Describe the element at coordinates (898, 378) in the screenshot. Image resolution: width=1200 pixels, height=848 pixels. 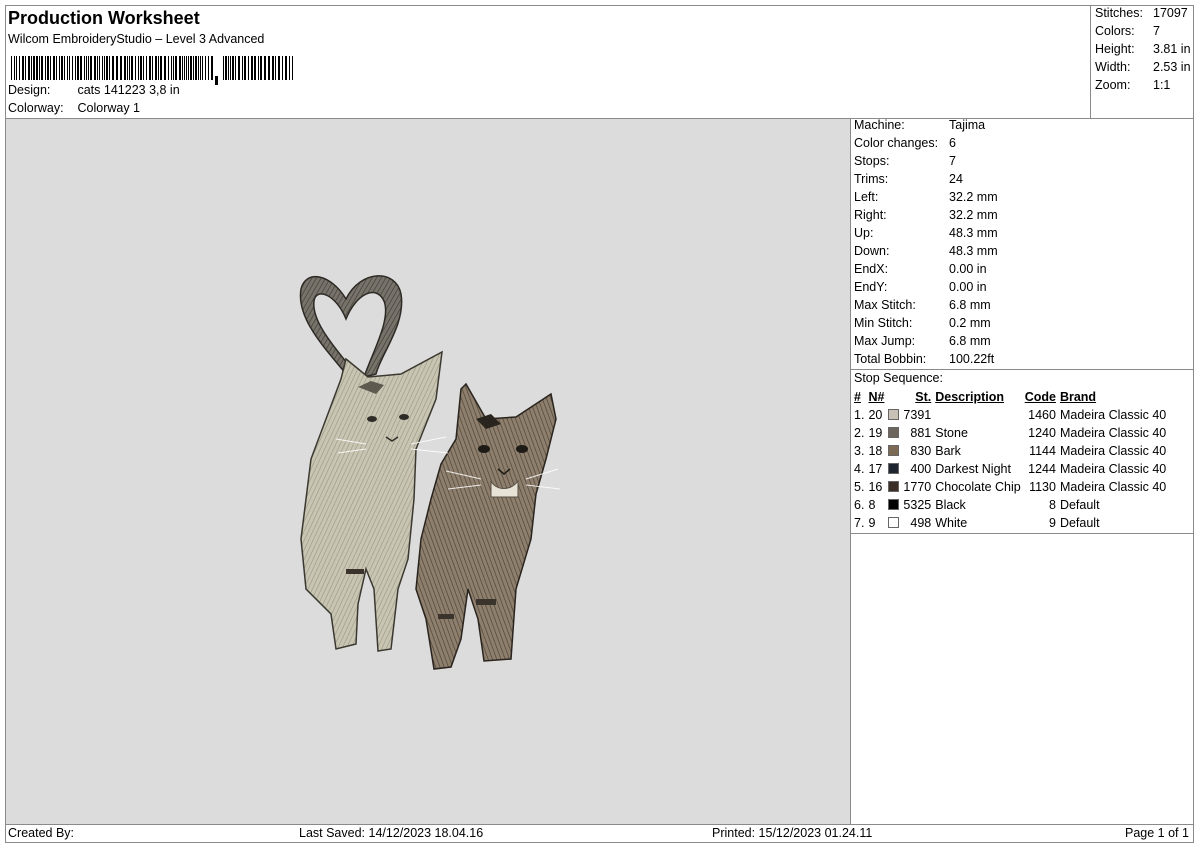
I see `stop-sequence-title: Stop Sequence:` at that location.